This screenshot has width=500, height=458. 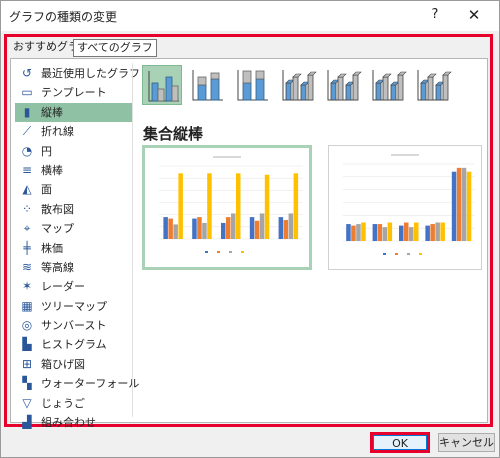 I want to click on sidebar-item-map-chart: ⌖ マップ, so click(x=74, y=228).